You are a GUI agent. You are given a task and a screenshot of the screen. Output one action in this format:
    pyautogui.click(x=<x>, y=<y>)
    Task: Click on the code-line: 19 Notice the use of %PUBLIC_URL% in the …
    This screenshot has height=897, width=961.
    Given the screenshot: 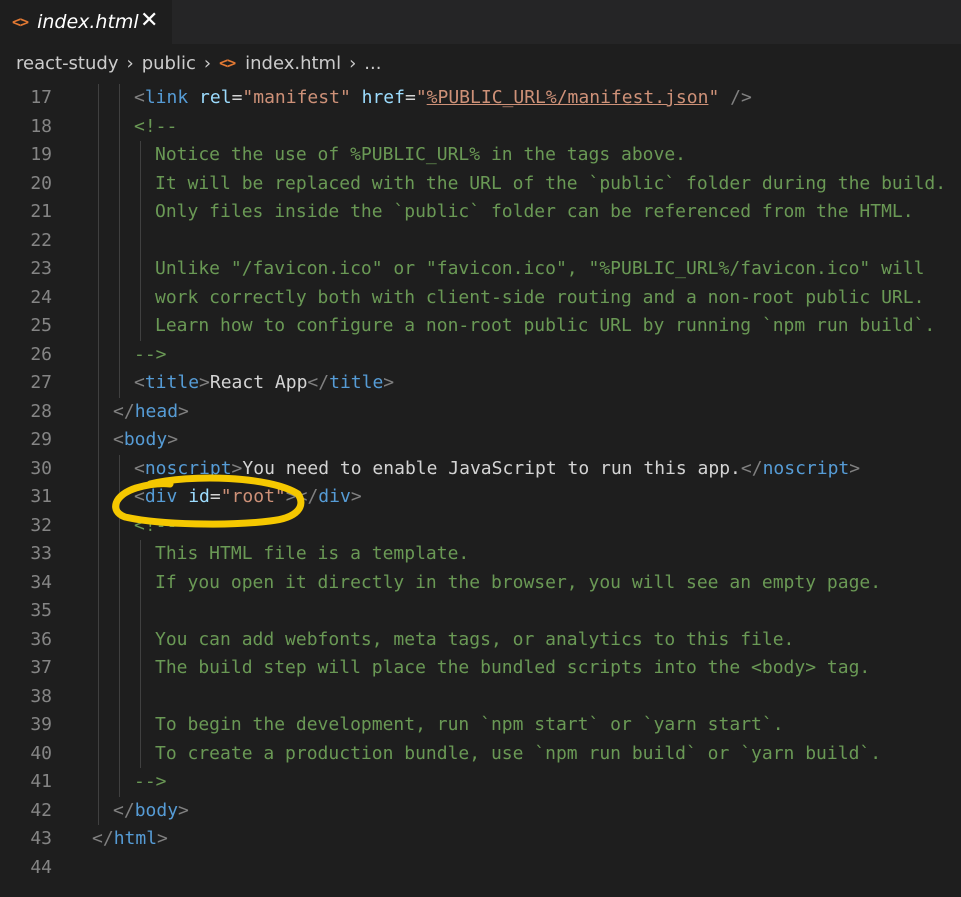 What is the action you would take?
    pyautogui.click(x=480, y=155)
    